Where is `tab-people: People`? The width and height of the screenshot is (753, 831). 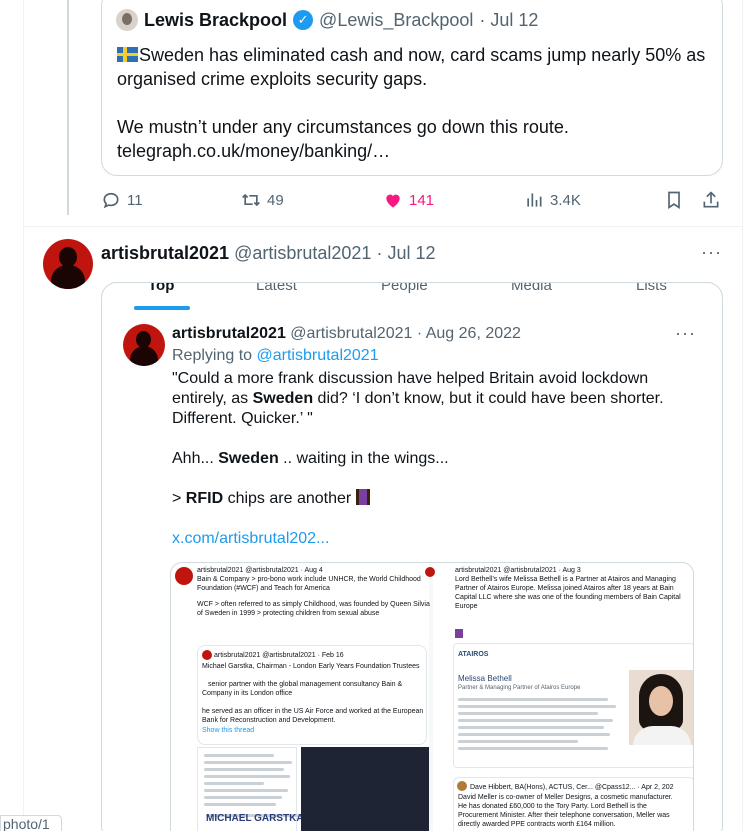 tab-people: People is located at coordinates (404, 288).